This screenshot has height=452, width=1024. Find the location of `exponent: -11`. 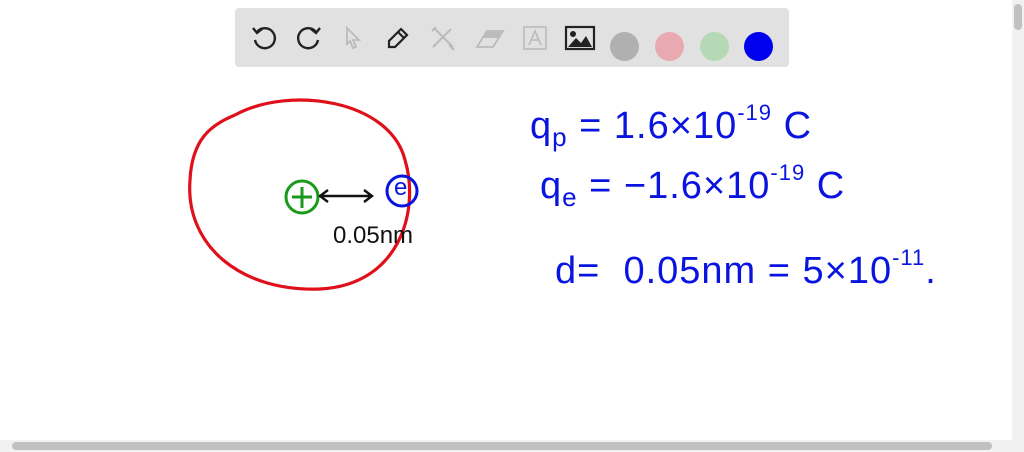

exponent: -11 is located at coordinates (909, 257).